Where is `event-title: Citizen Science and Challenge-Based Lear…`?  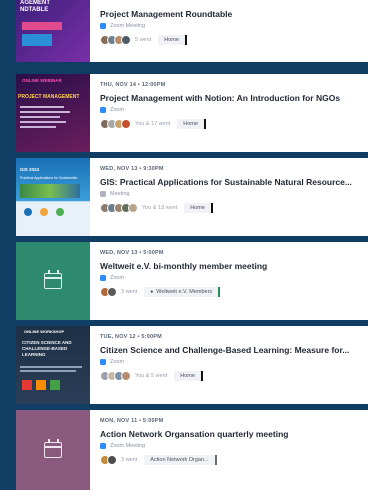 event-title: Citizen Science and Challenge-Based Lear… is located at coordinates (231, 350).